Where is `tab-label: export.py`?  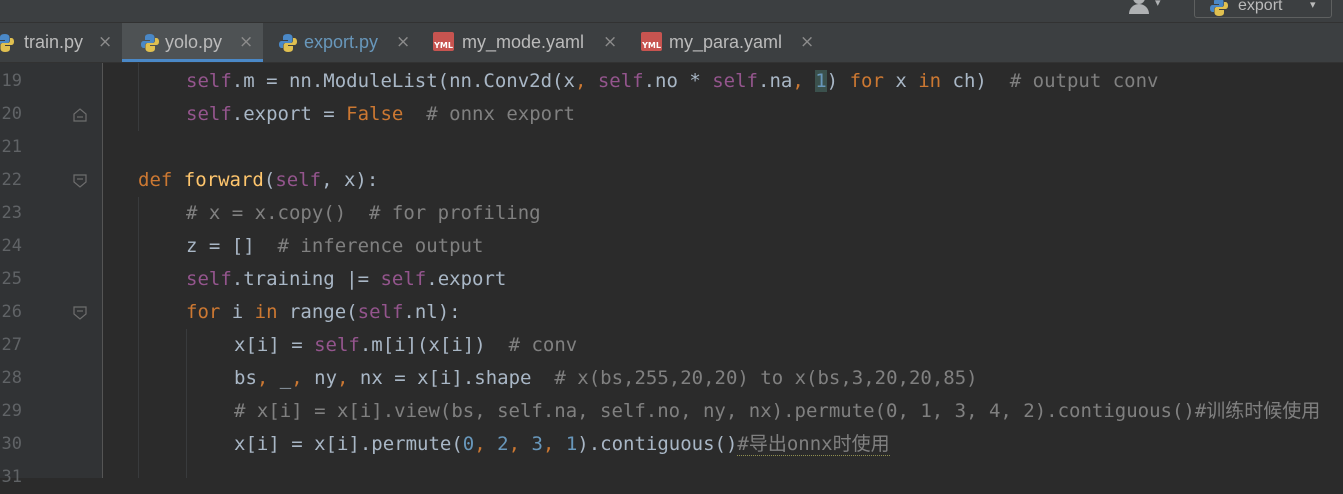 tab-label: export.py is located at coordinates (341, 42).